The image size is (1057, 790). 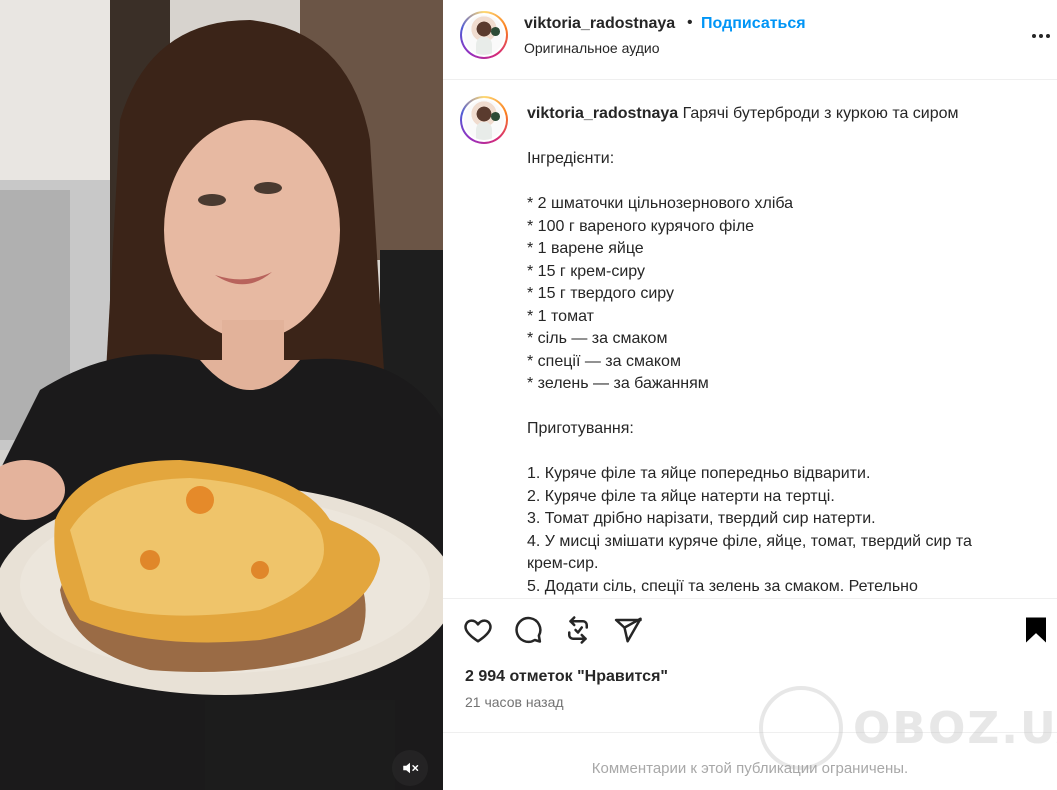 What do you see at coordinates (578, 630) in the screenshot?
I see `repost-icon` at bounding box center [578, 630].